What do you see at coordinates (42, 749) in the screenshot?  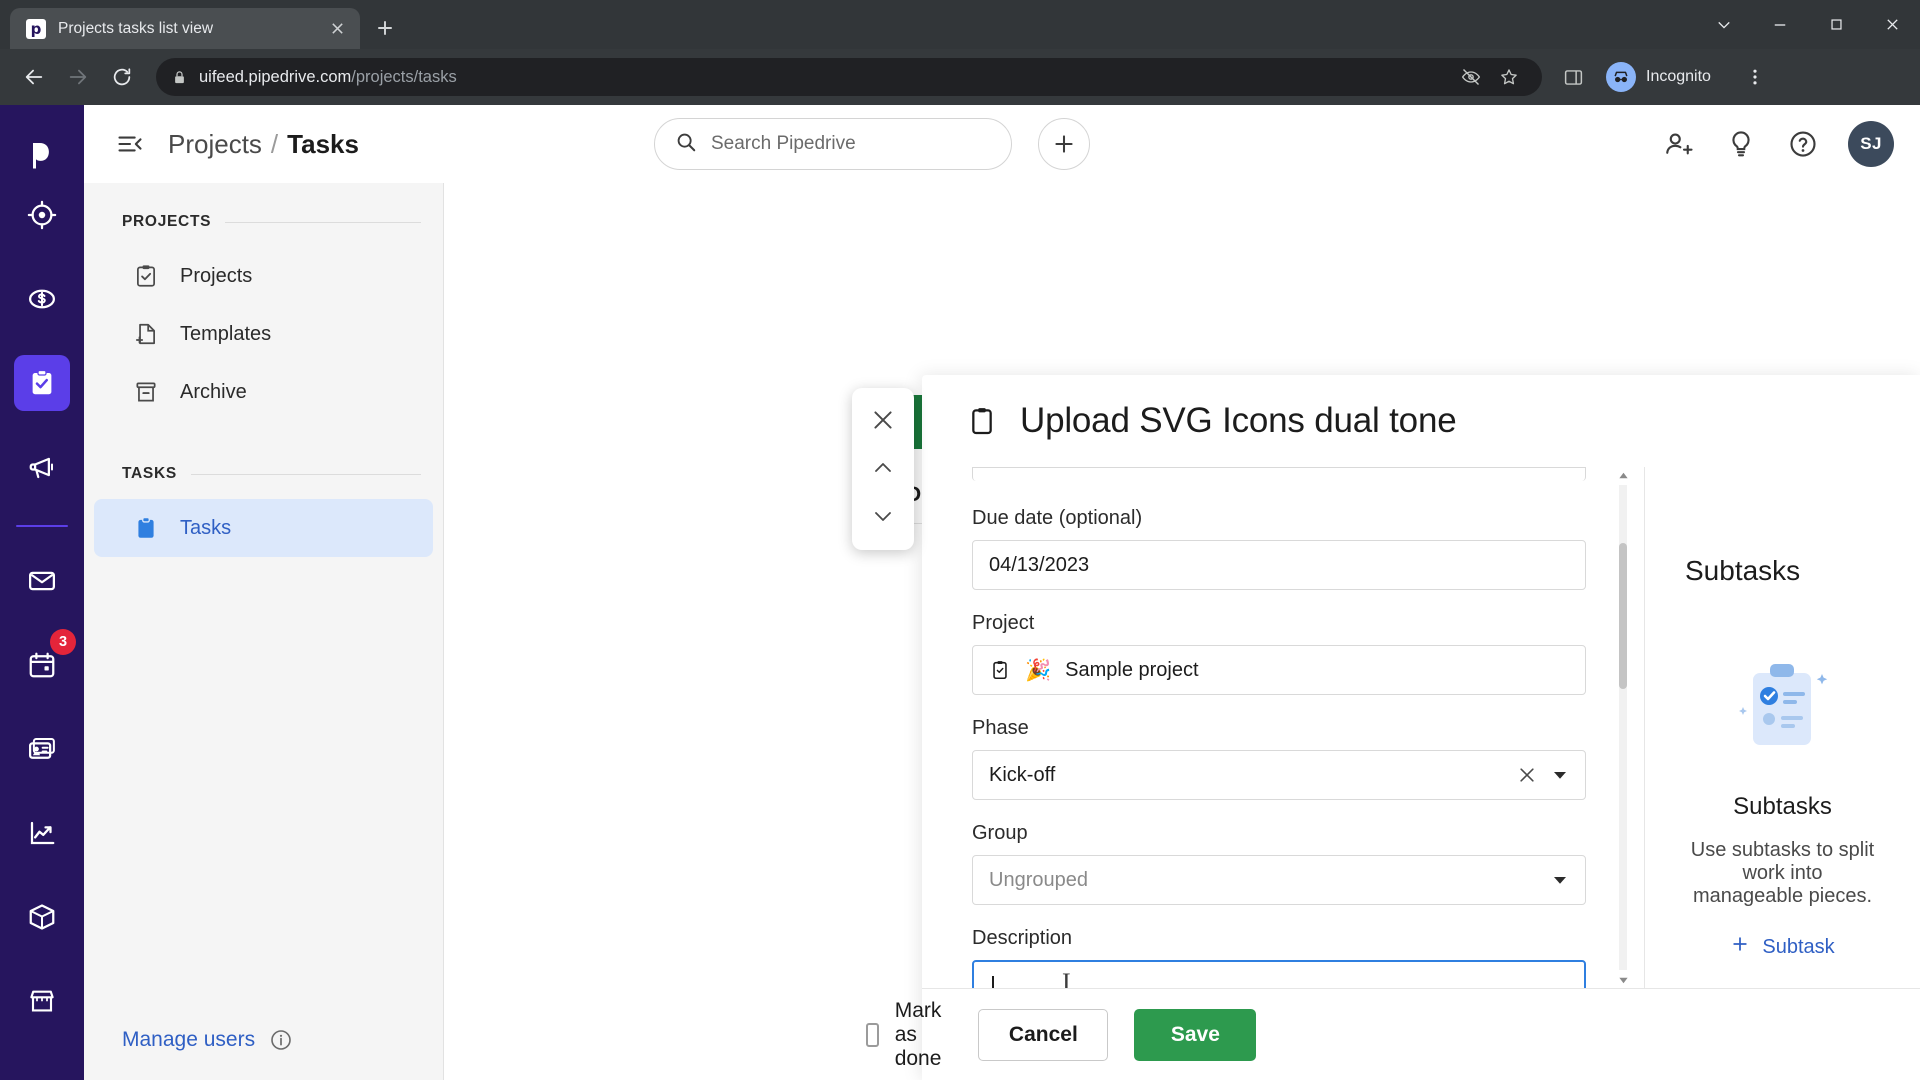 I see `rail-item-contacts` at bounding box center [42, 749].